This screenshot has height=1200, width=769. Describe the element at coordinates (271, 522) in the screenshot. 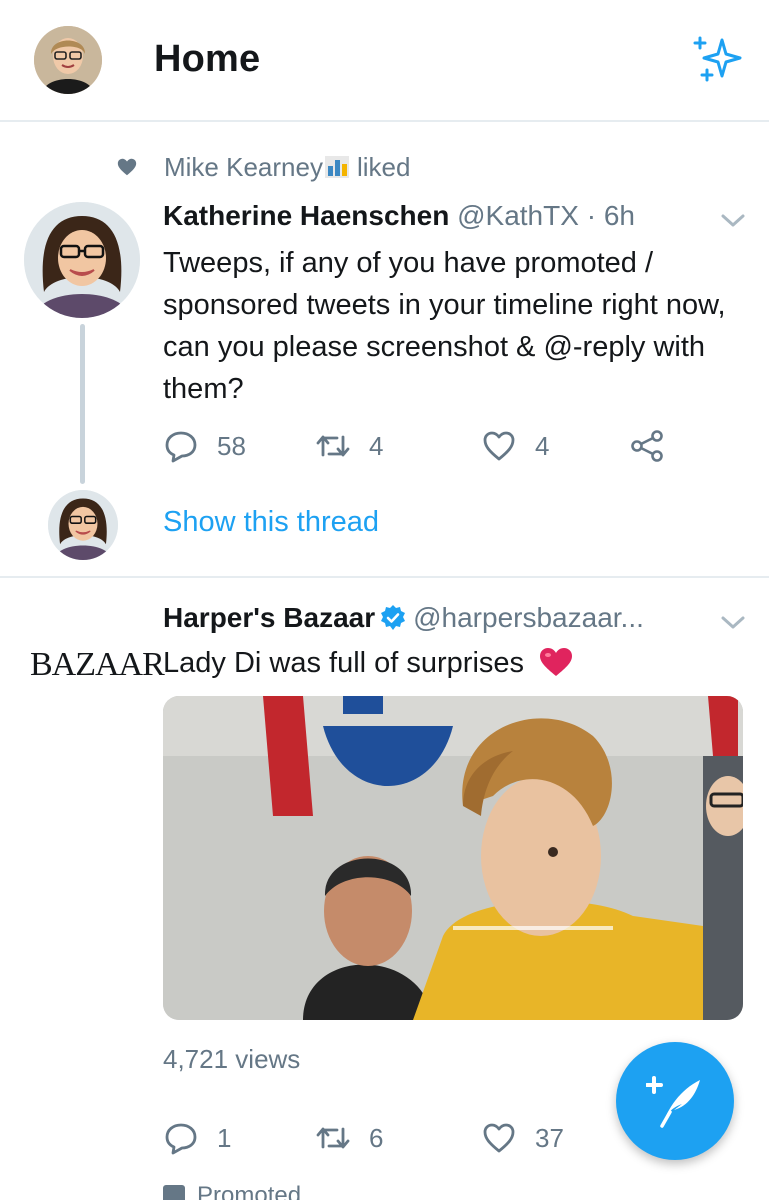

I see `show-thread-link: Show this thread` at that location.